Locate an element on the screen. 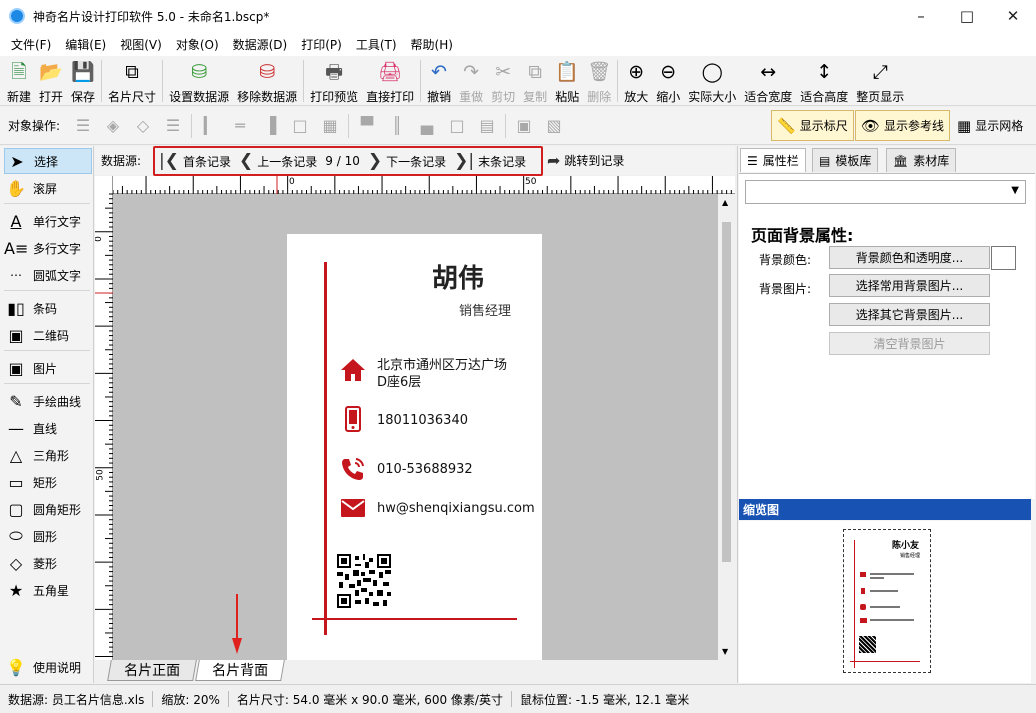 The image size is (1036, 713). send-back-icon: ☰ is located at coordinates (173, 126).